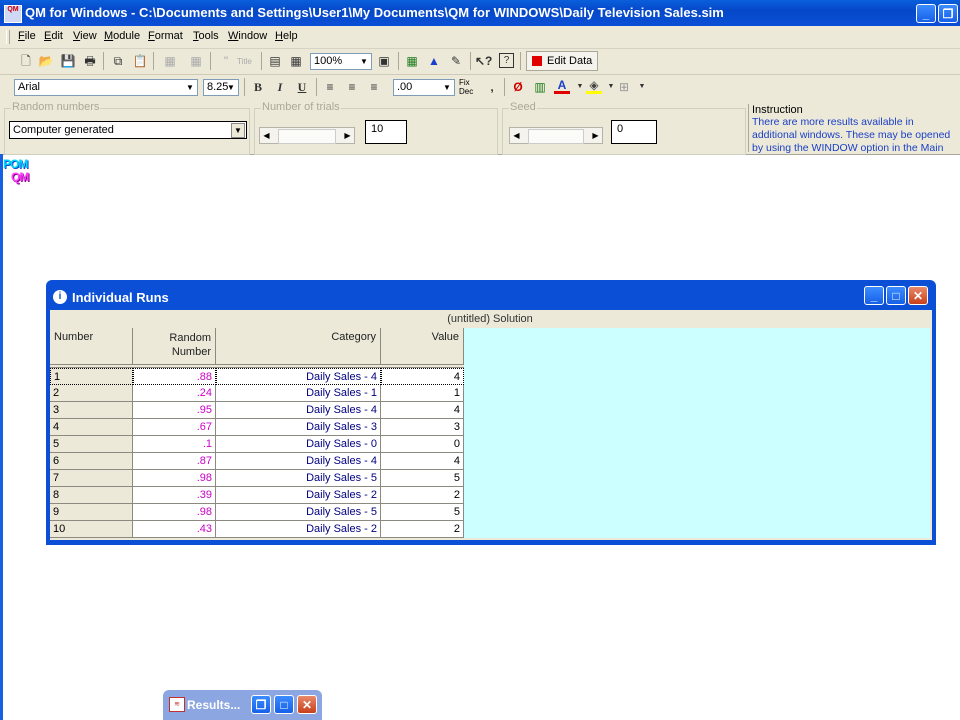 Image resolution: width=960 pixels, height=720 pixels. I want to click on chevron-down-icon: ▼, so click(642, 87).